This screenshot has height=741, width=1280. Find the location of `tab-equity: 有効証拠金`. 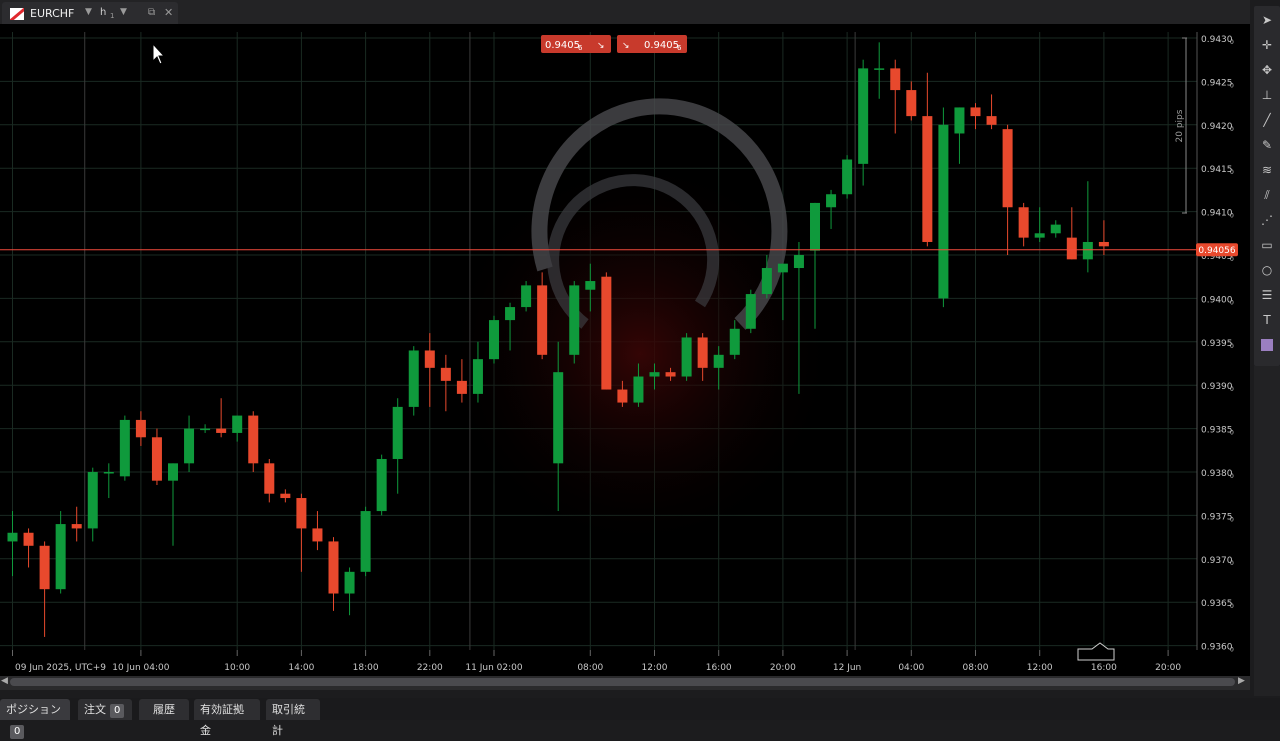

tab-equity: 有効証拠金 is located at coordinates (227, 718).